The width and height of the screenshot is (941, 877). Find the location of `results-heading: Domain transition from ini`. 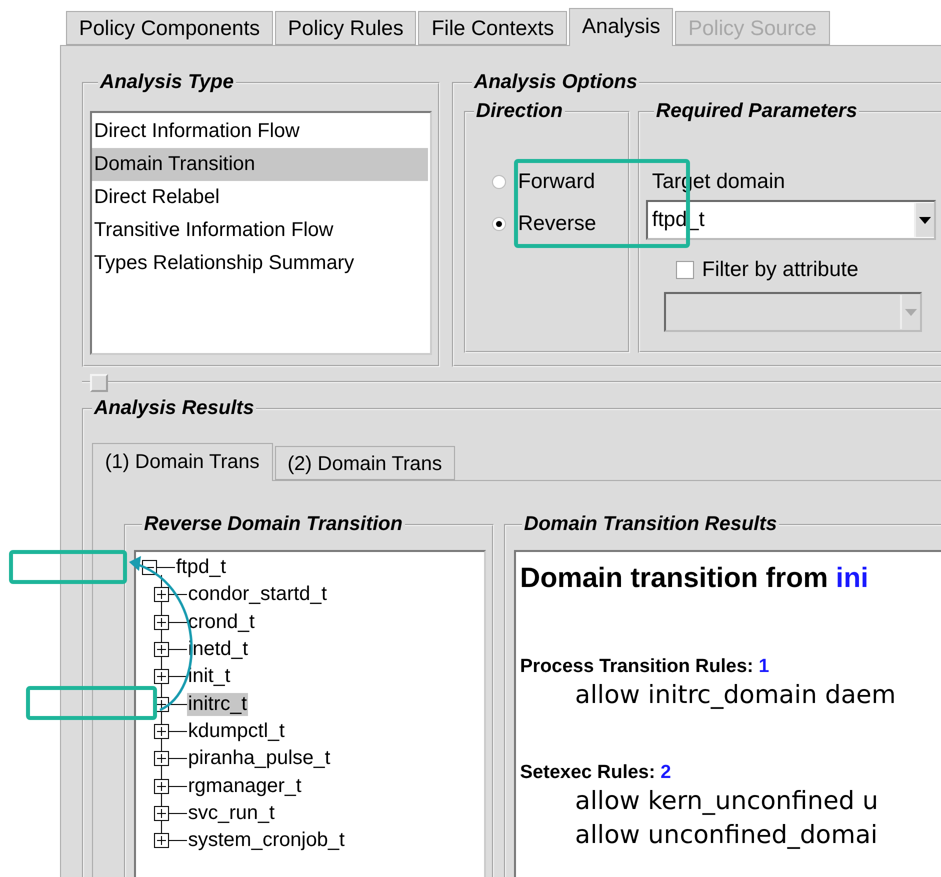

results-heading: Domain transition from ini is located at coordinates (695, 578).